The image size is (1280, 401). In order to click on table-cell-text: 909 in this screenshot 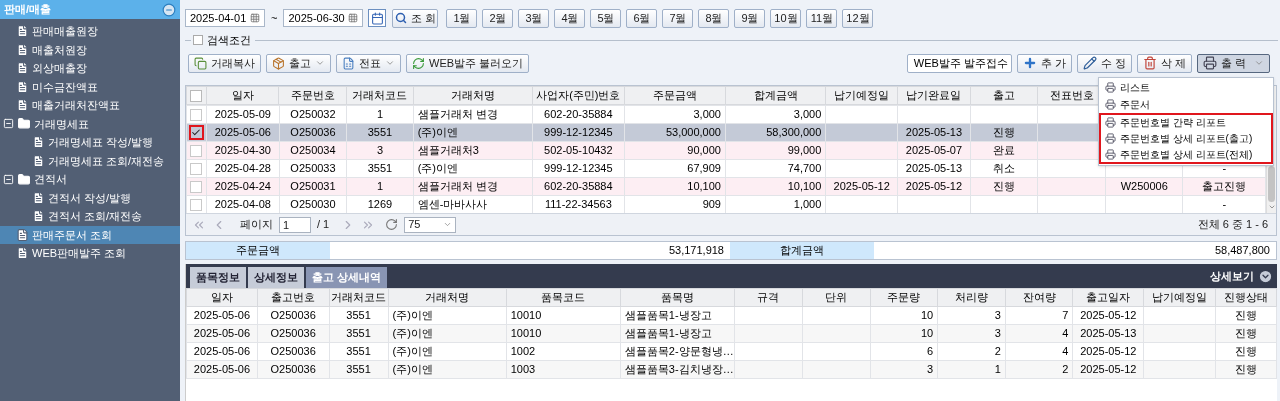, I will do `click(711, 204)`.